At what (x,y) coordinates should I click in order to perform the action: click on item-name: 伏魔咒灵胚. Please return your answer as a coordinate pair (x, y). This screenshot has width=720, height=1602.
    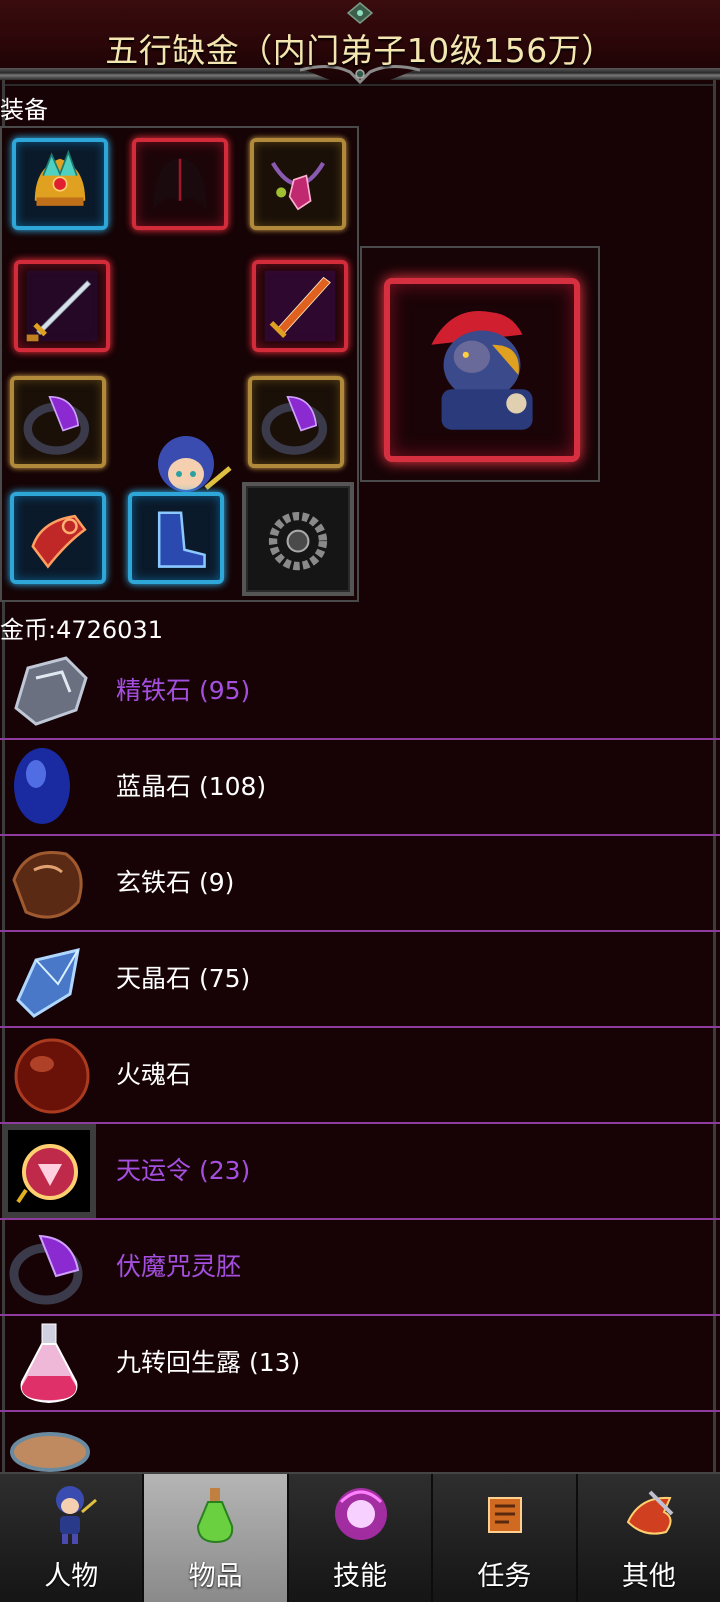
    Looking at the image, I should click on (179, 1266).